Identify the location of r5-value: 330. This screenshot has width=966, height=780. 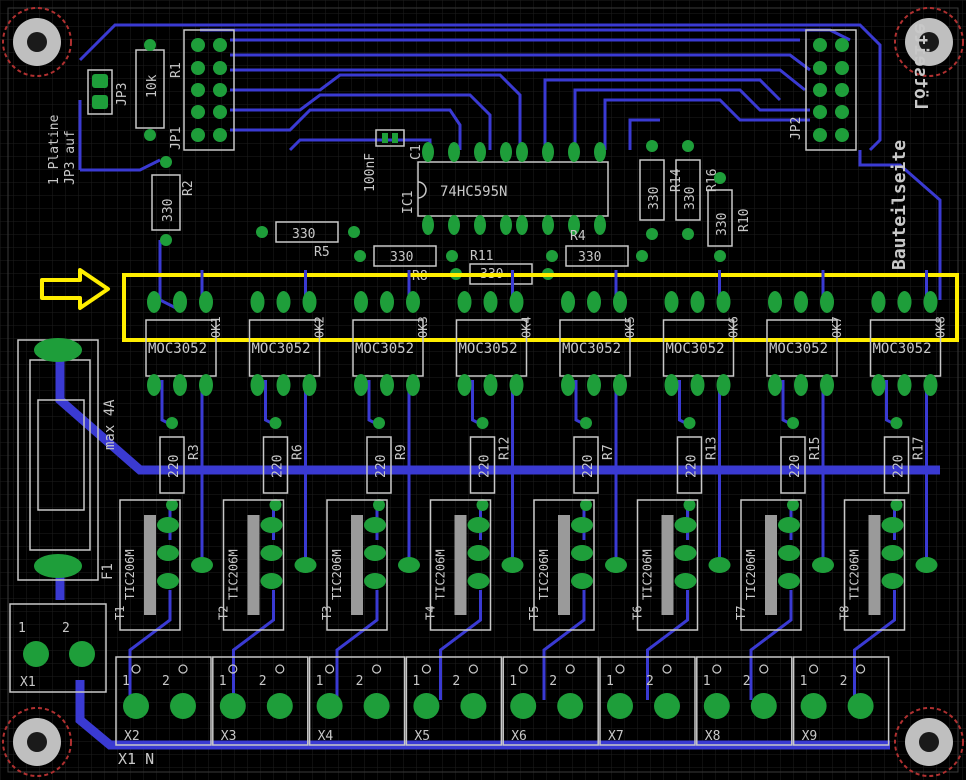
(303, 234).